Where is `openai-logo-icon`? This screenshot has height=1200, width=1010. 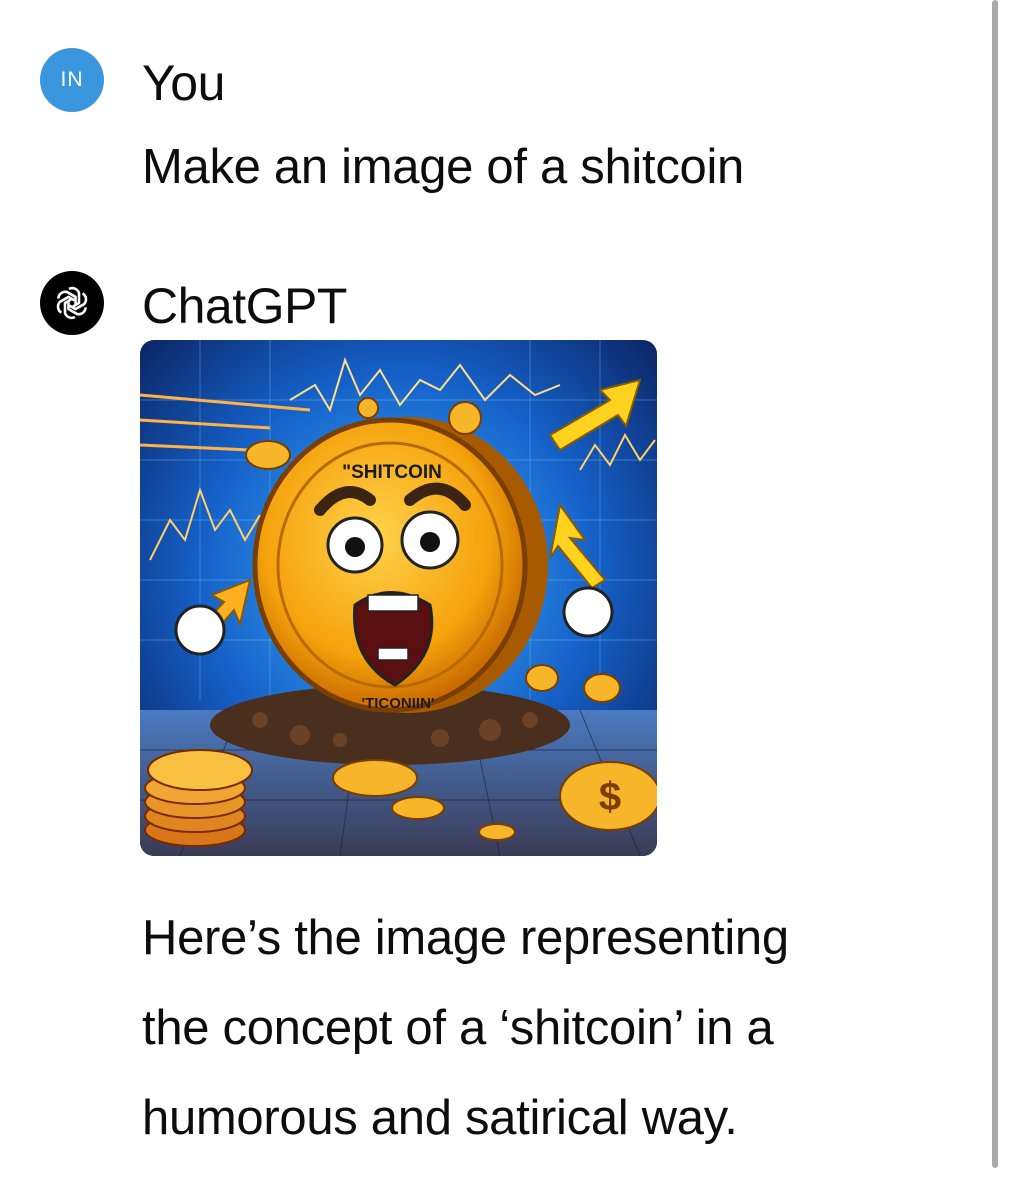
openai-logo-icon is located at coordinates (72, 303).